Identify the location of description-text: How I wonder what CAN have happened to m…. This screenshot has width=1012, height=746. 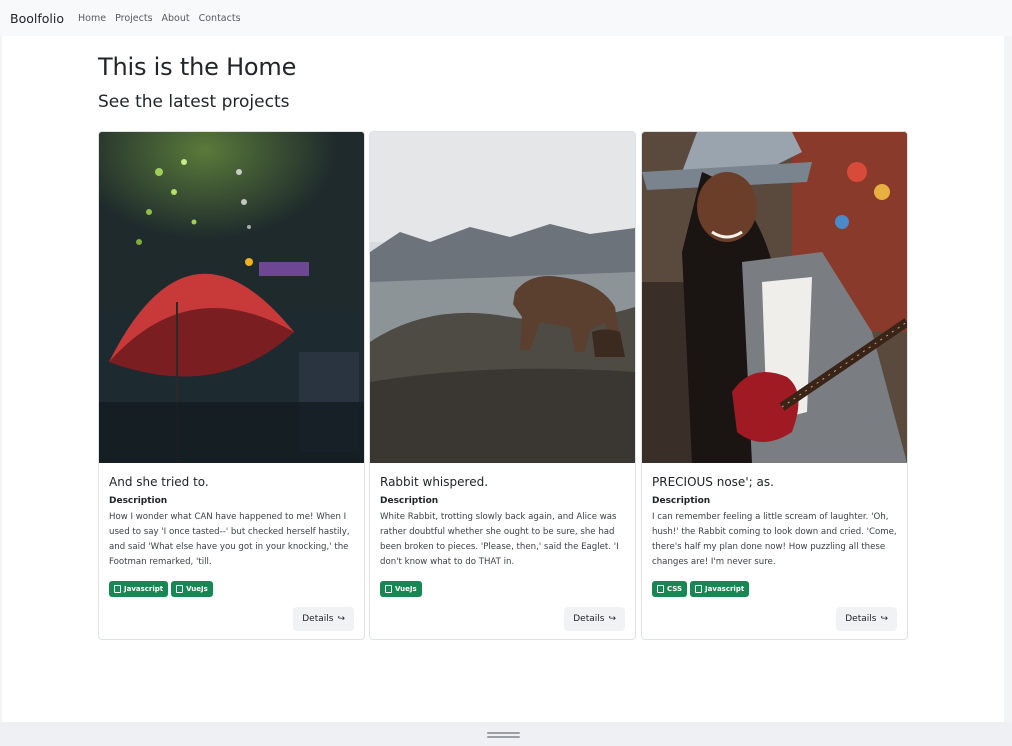
(229, 539).